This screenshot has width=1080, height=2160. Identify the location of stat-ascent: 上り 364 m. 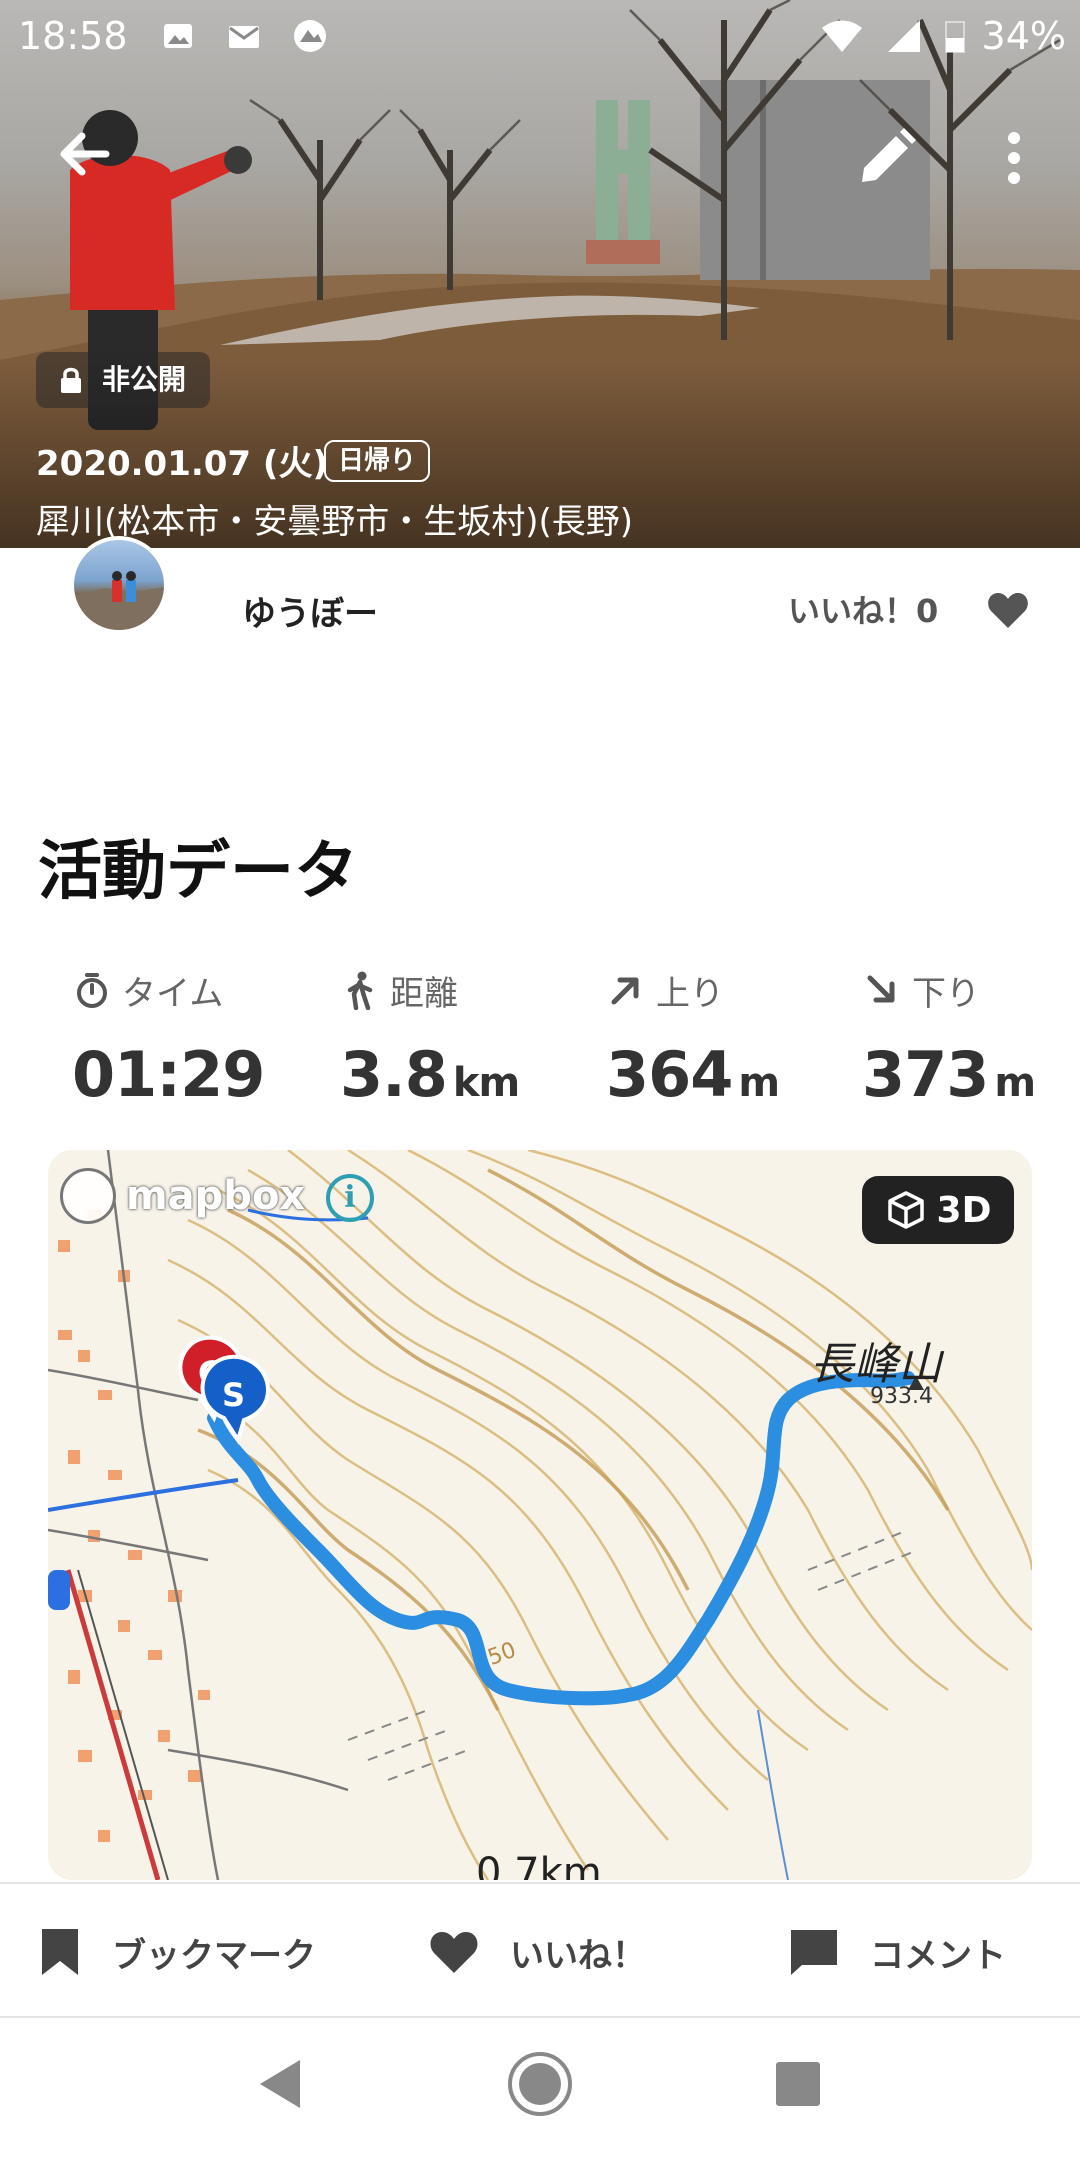
(726, 1039).